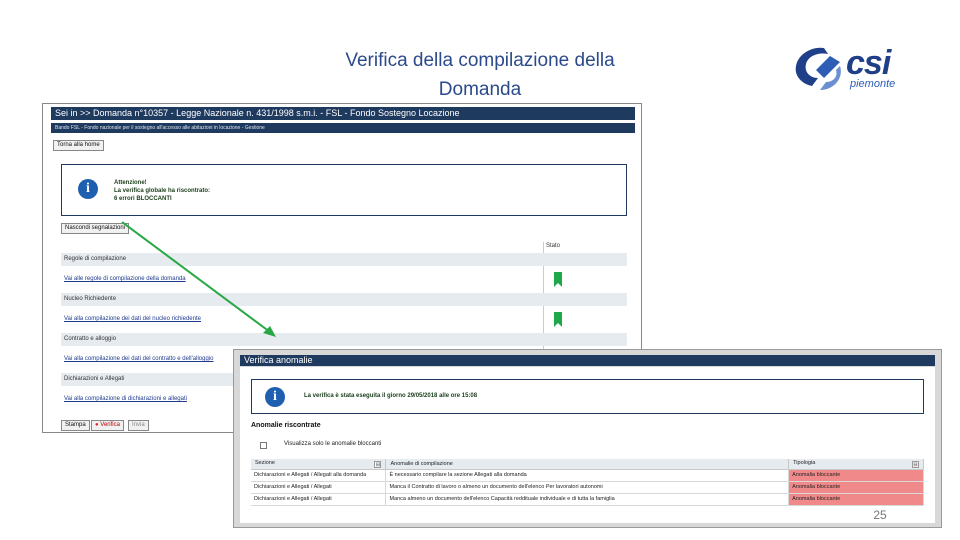  Describe the element at coordinates (344, 259) in the screenshot. I see `section-row: Regole di compilazione` at that location.